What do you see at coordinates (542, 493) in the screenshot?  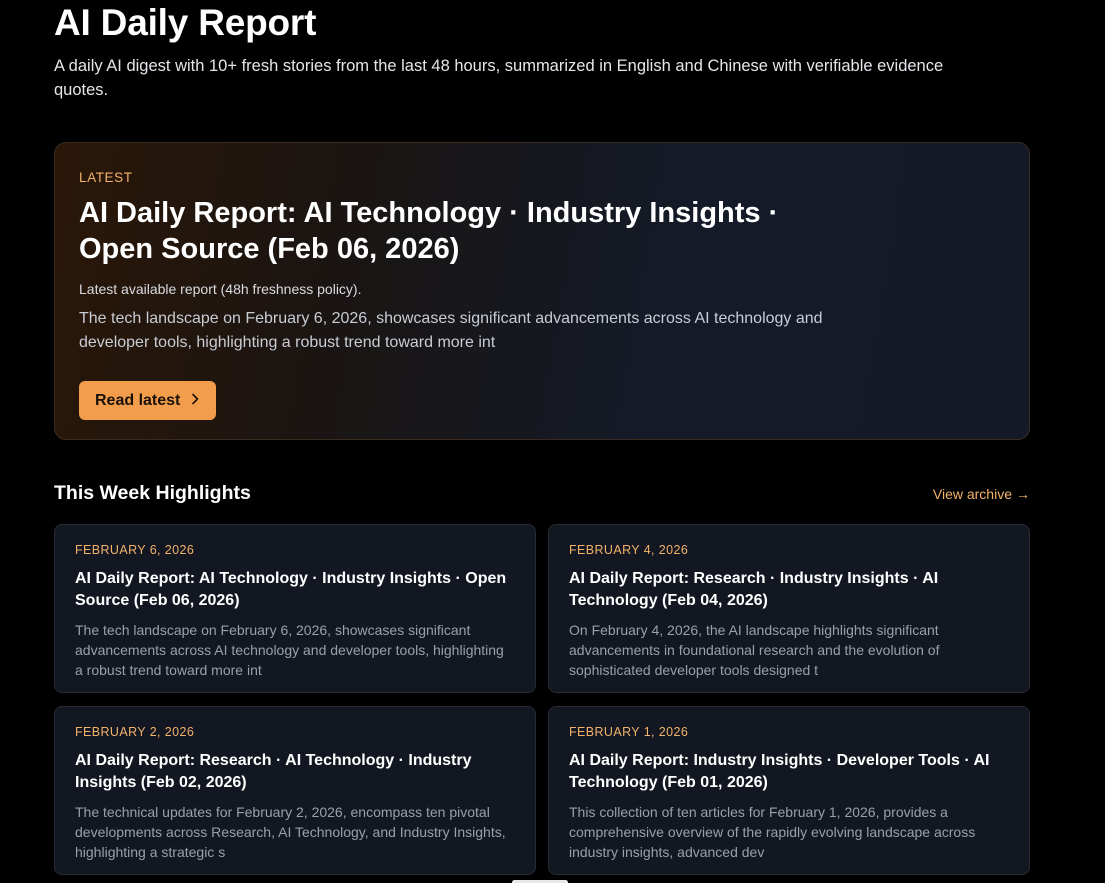 I see `highlights-header: This Week Highlights View archive →` at bounding box center [542, 493].